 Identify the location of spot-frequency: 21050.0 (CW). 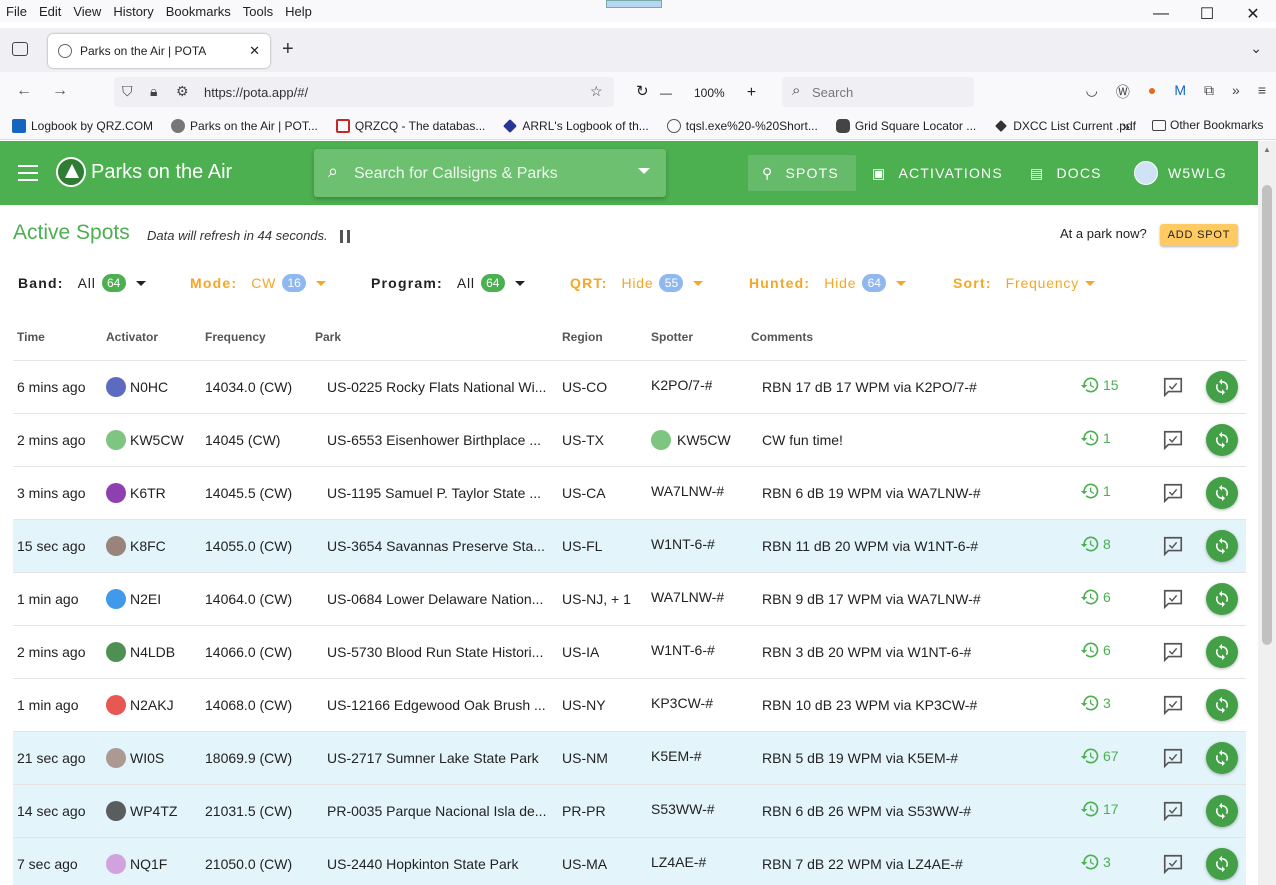
(248, 864).